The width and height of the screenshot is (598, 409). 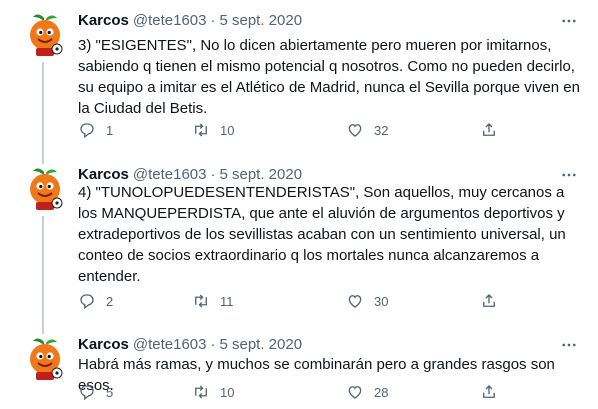 I want to click on like-count: 30, so click(x=381, y=301).